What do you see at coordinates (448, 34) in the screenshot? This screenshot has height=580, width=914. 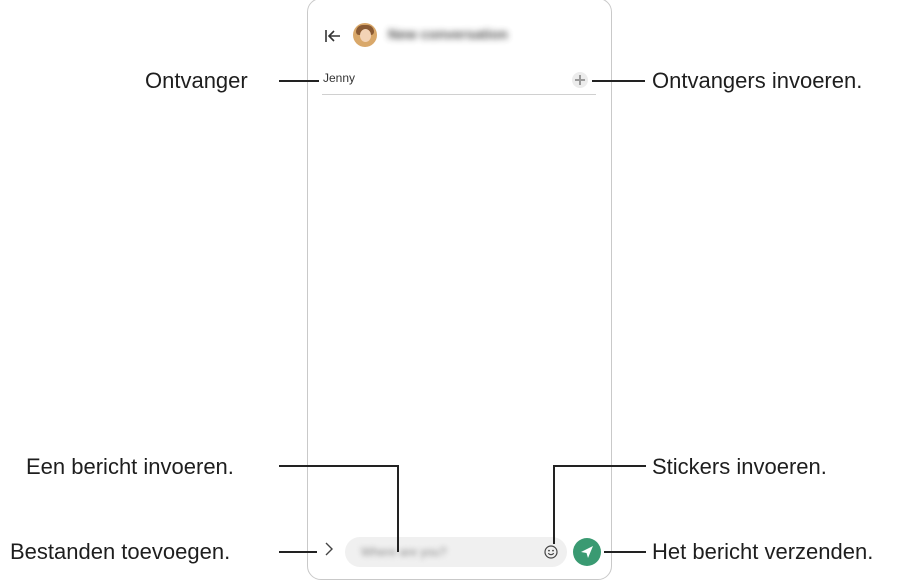 I see `conversation-title: New conversation` at bounding box center [448, 34].